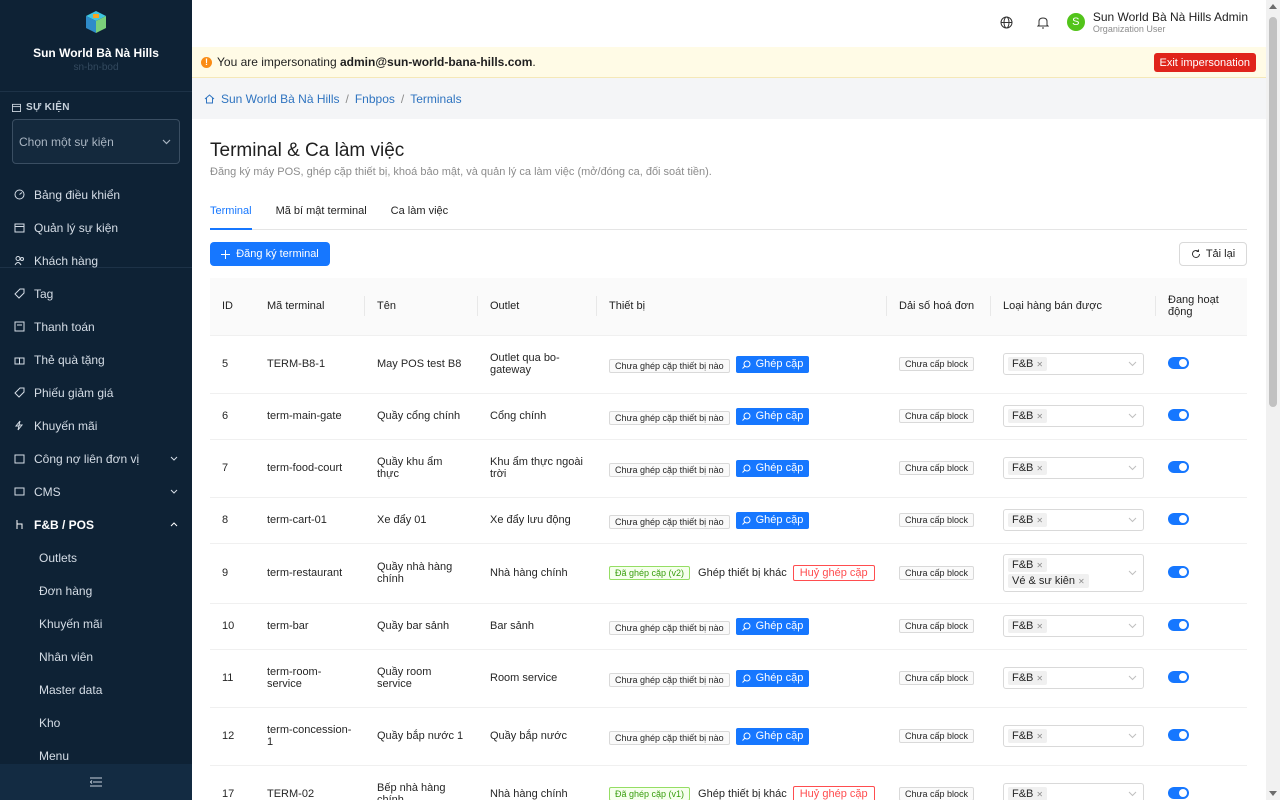 The image size is (1280, 800). I want to click on breadcrumb-terminals: Terminals, so click(435, 99).